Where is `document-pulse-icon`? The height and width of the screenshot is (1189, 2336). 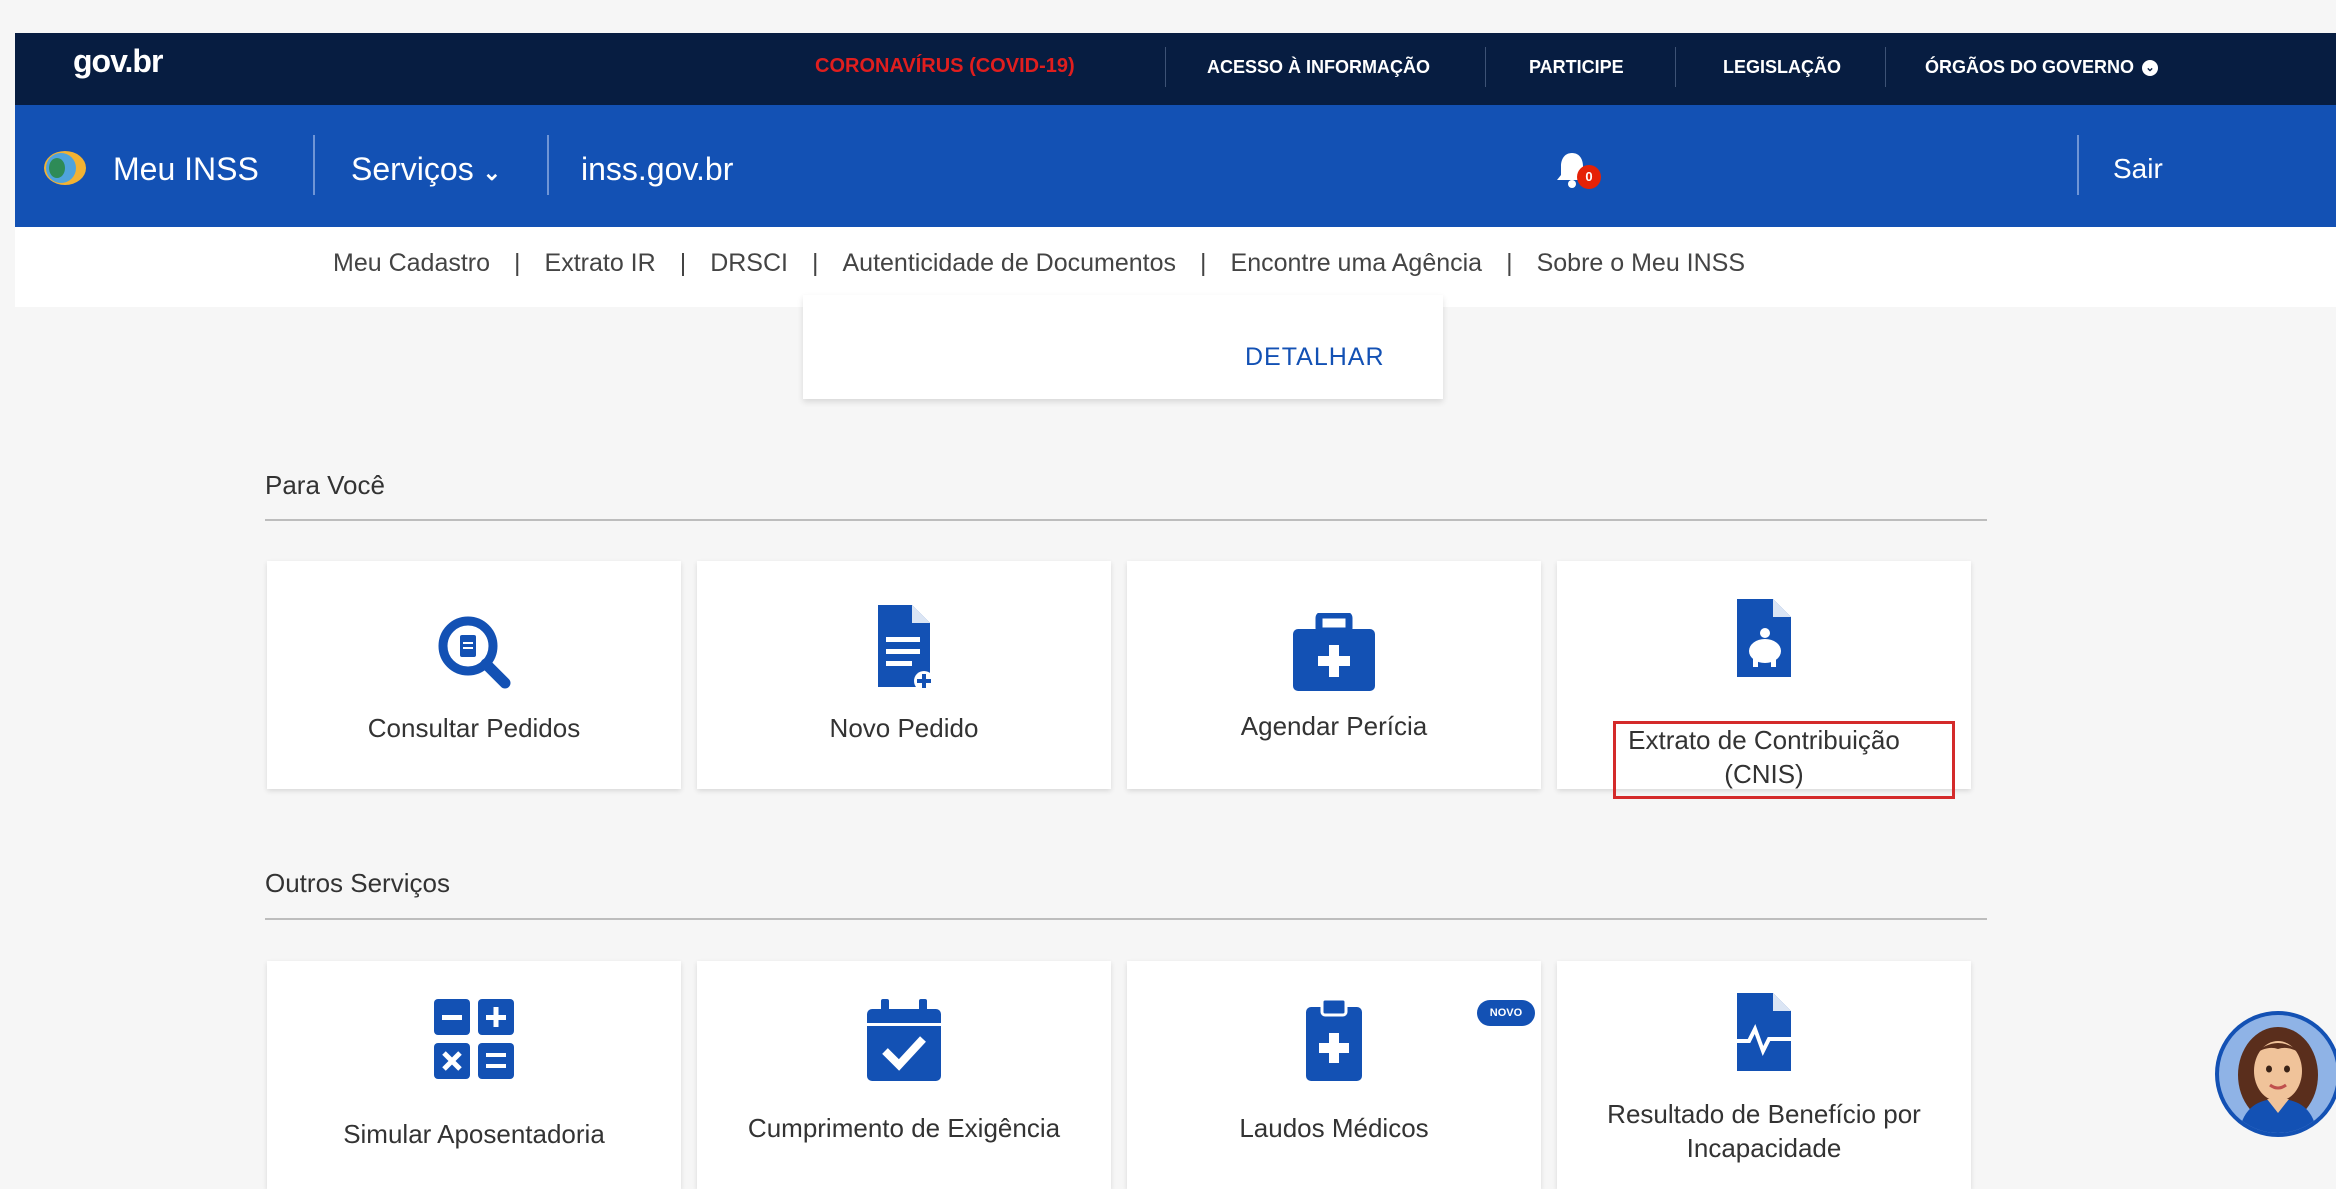
document-pulse-icon is located at coordinates (1764, 1032).